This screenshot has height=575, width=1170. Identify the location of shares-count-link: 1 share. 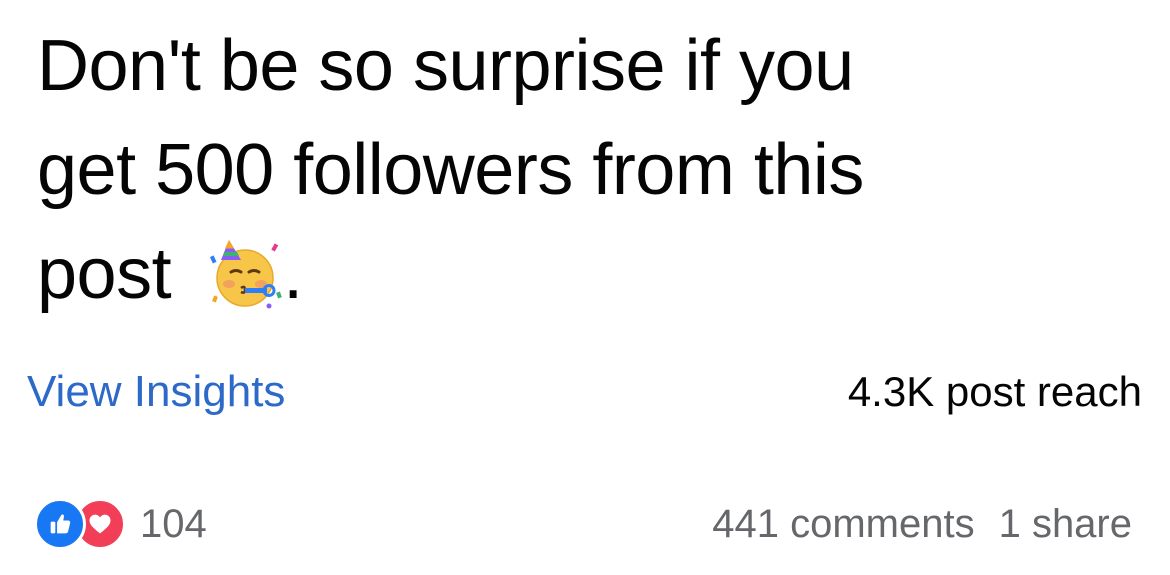
(1065, 524).